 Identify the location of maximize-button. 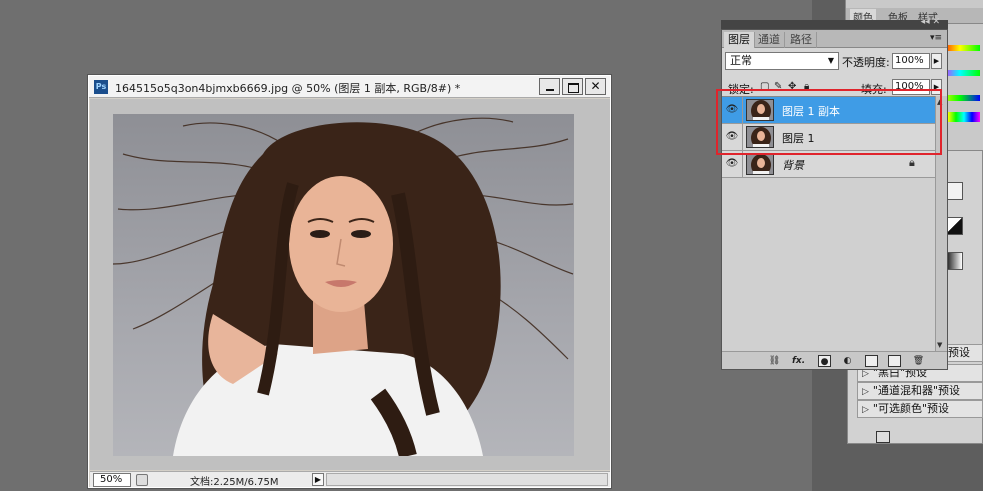
(572, 86).